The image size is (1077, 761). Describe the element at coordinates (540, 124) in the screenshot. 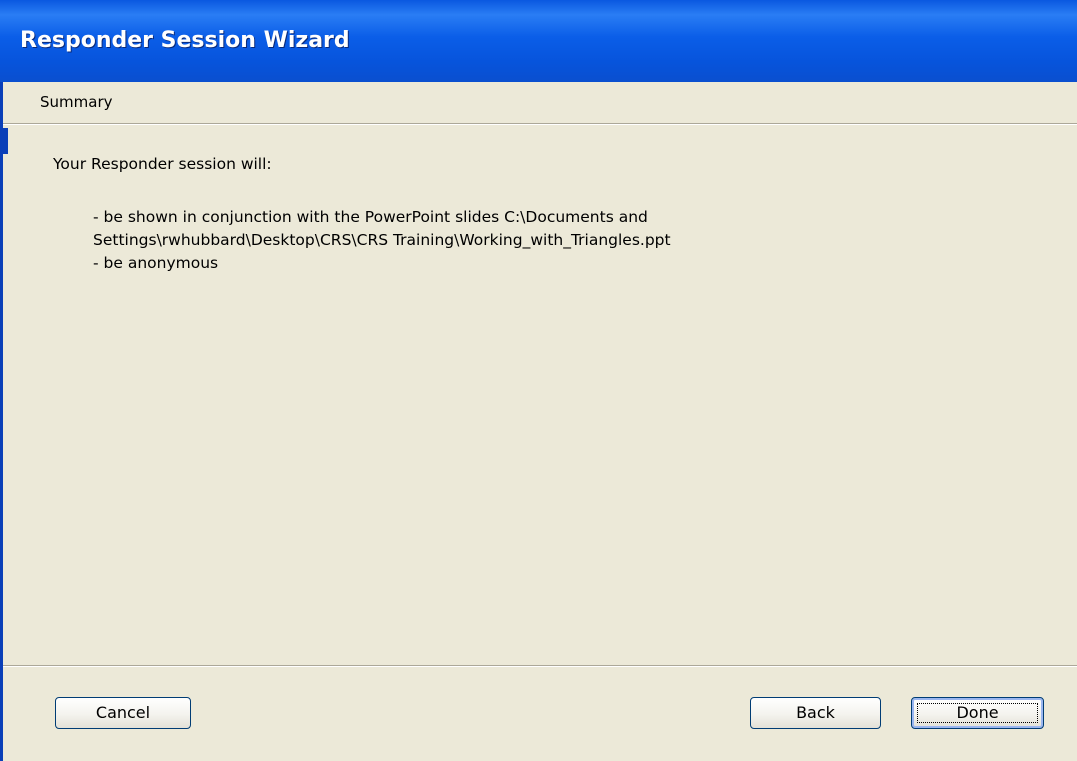

I see `header-separator-highlight` at that location.